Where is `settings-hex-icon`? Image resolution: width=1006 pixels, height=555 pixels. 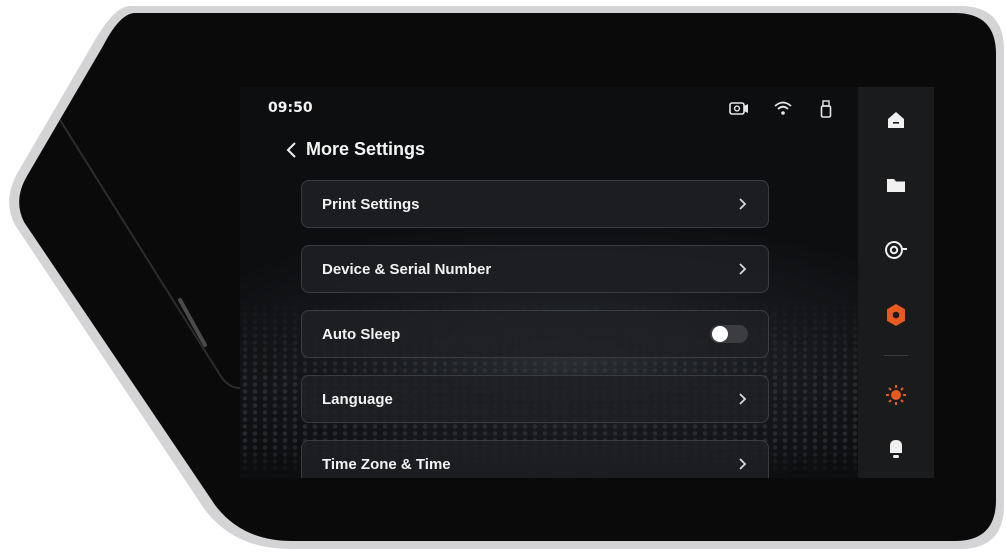
settings-hex-icon is located at coordinates (896, 315).